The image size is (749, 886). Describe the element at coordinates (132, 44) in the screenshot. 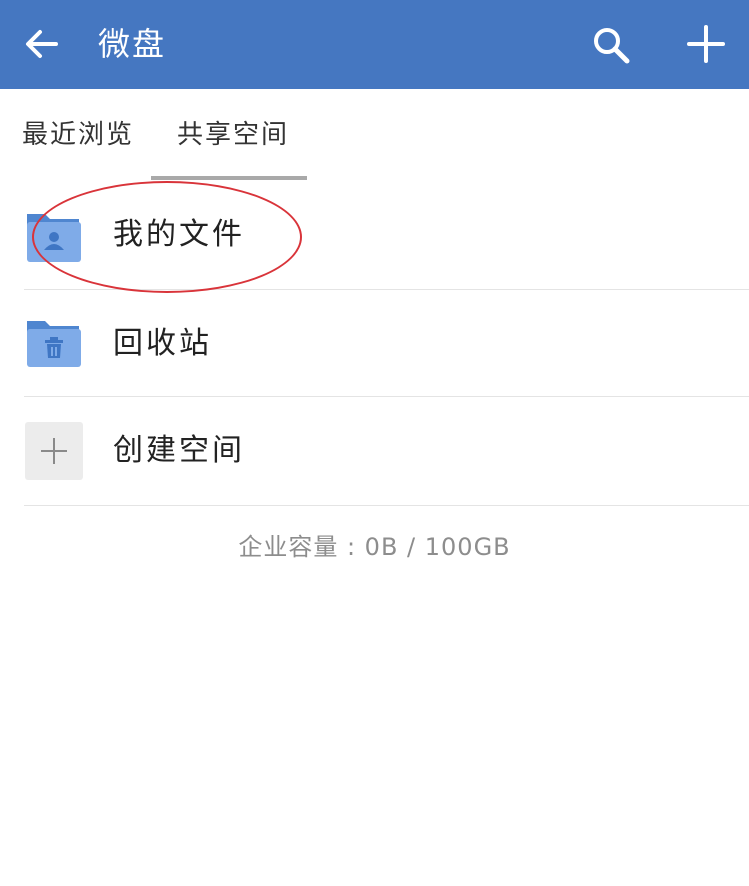

I see `page-title: 微盘` at that location.